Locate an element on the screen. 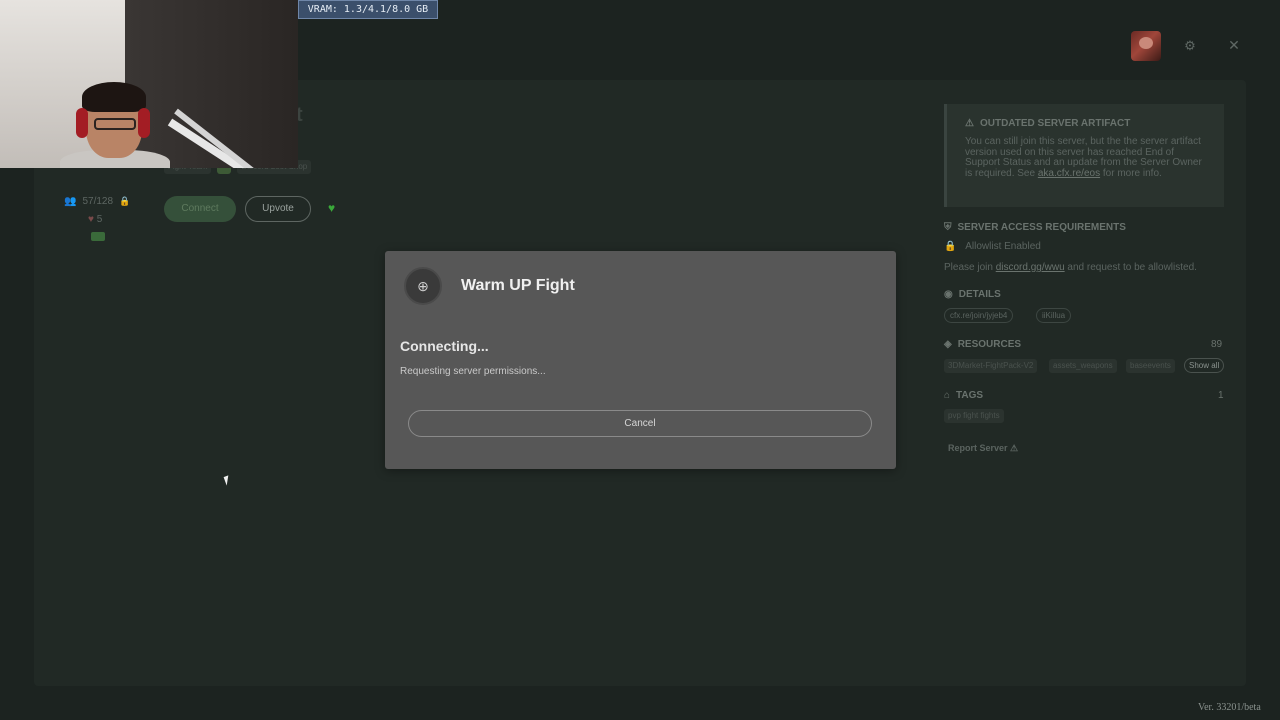 The width and height of the screenshot is (1280, 720). join-prefix: Please join is located at coordinates (968, 267).